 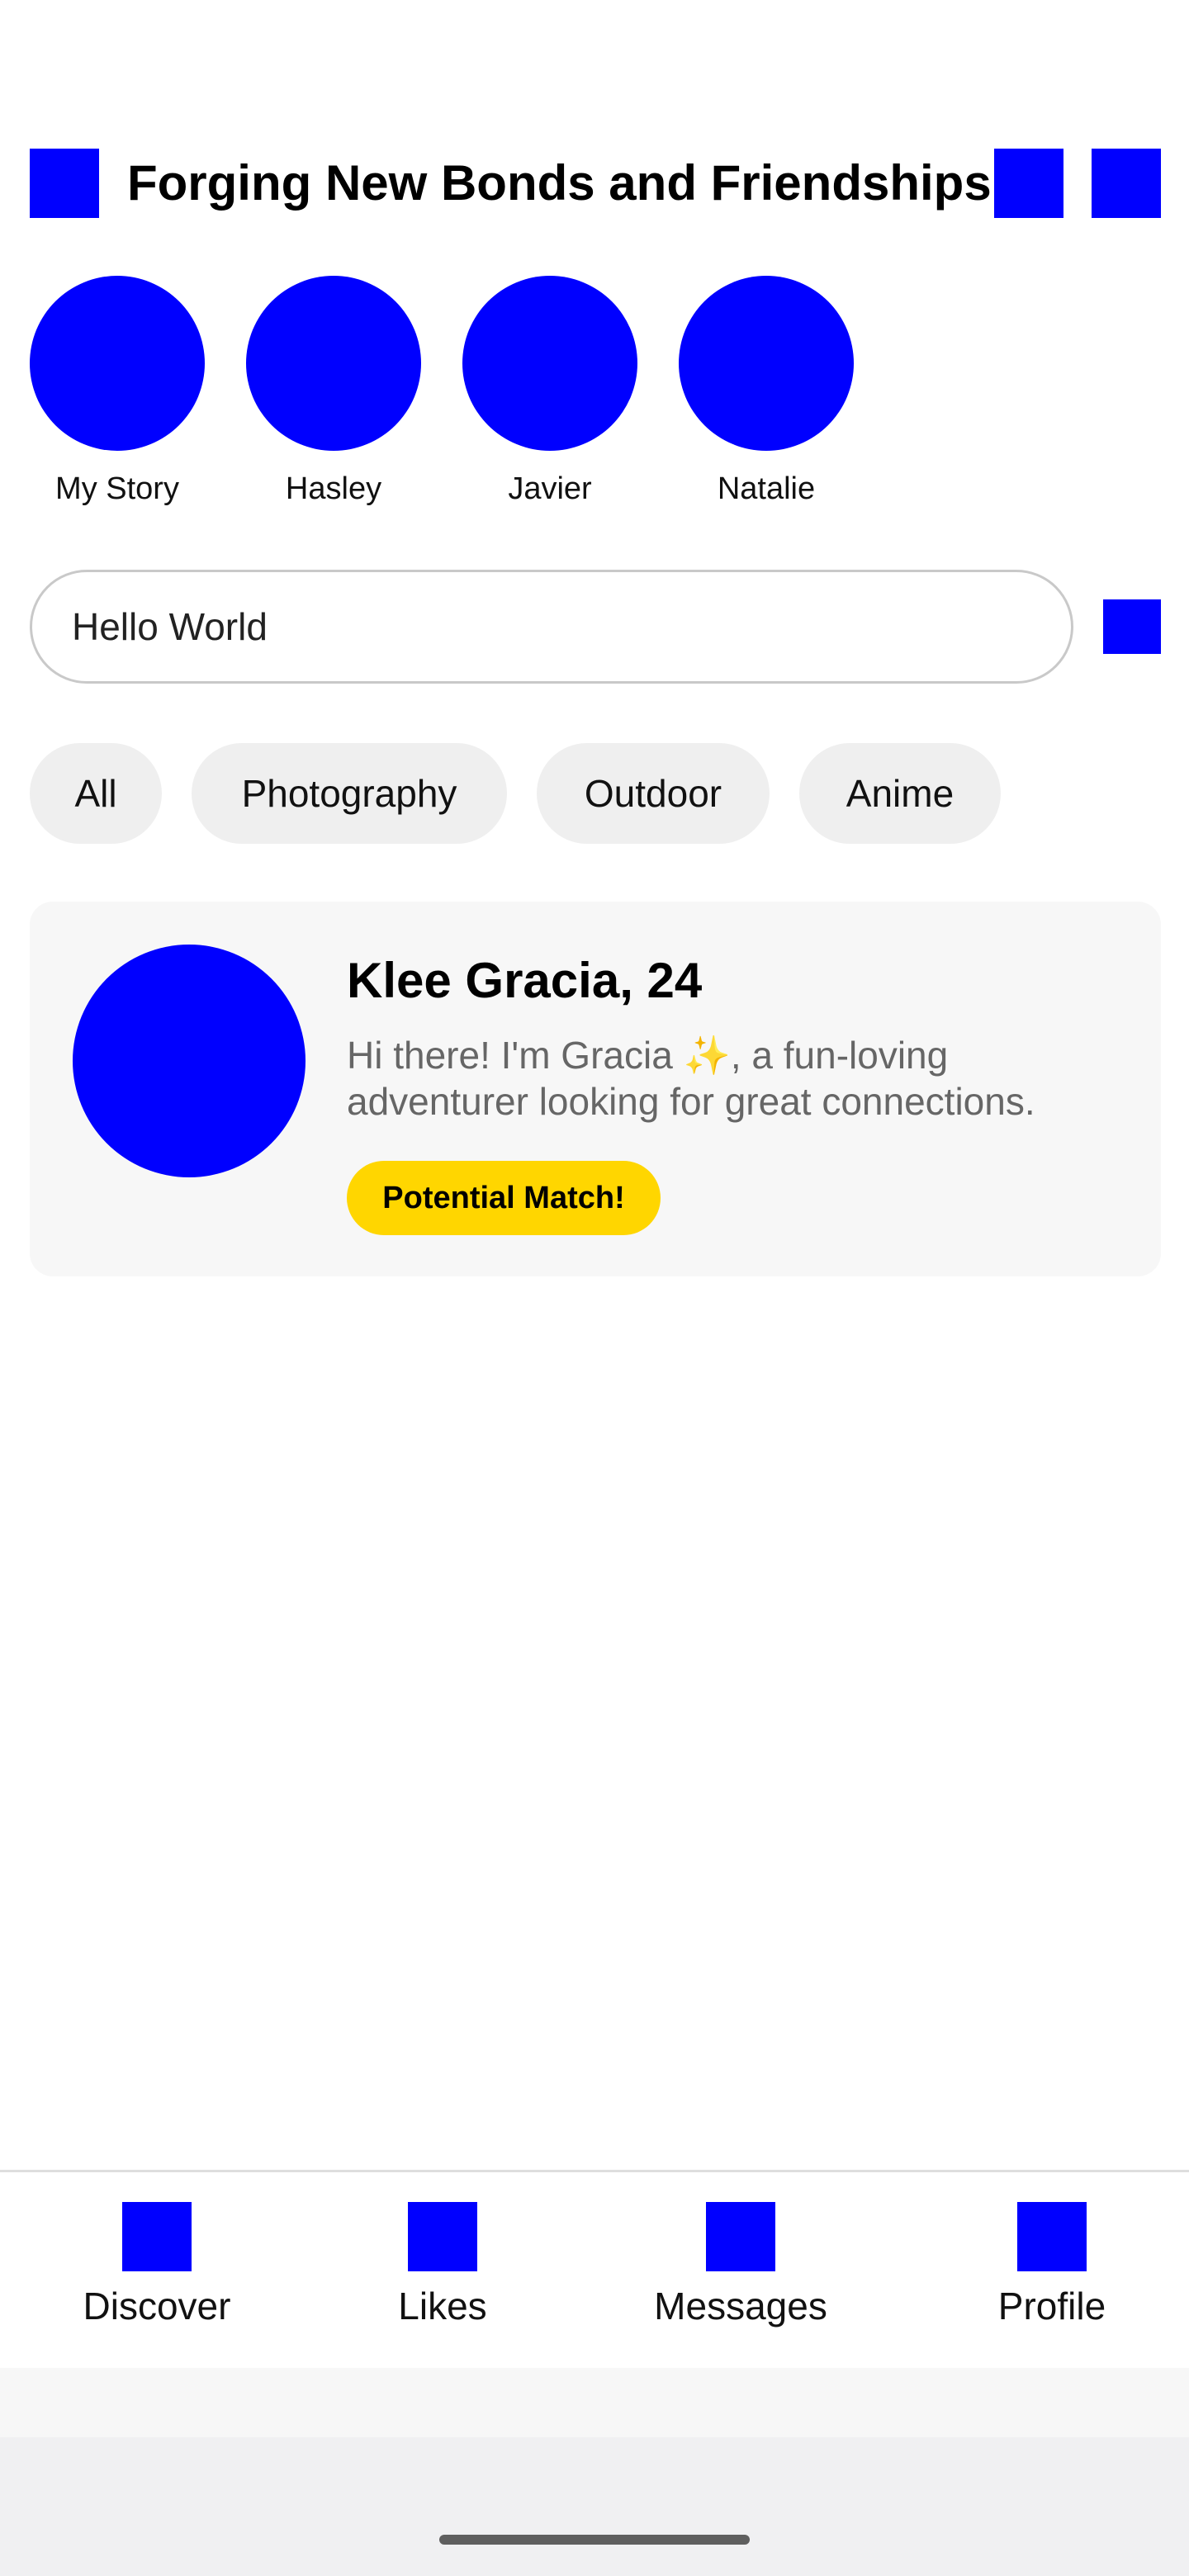 What do you see at coordinates (900, 793) in the screenshot?
I see `chip-anime: Anime` at bounding box center [900, 793].